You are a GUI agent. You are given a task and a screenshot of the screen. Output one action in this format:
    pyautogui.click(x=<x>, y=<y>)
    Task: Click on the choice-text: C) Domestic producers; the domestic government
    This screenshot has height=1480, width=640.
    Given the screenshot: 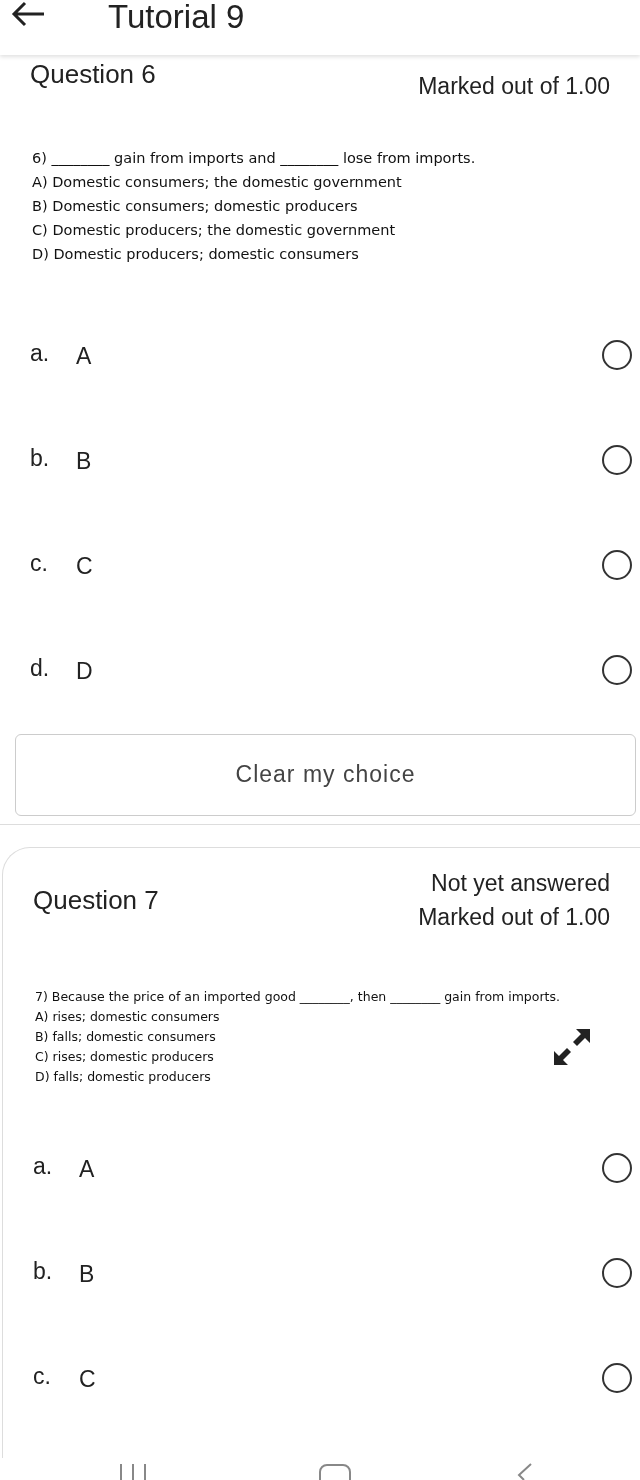 What is the action you would take?
    pyautogui.click(x=214, y=230)
    